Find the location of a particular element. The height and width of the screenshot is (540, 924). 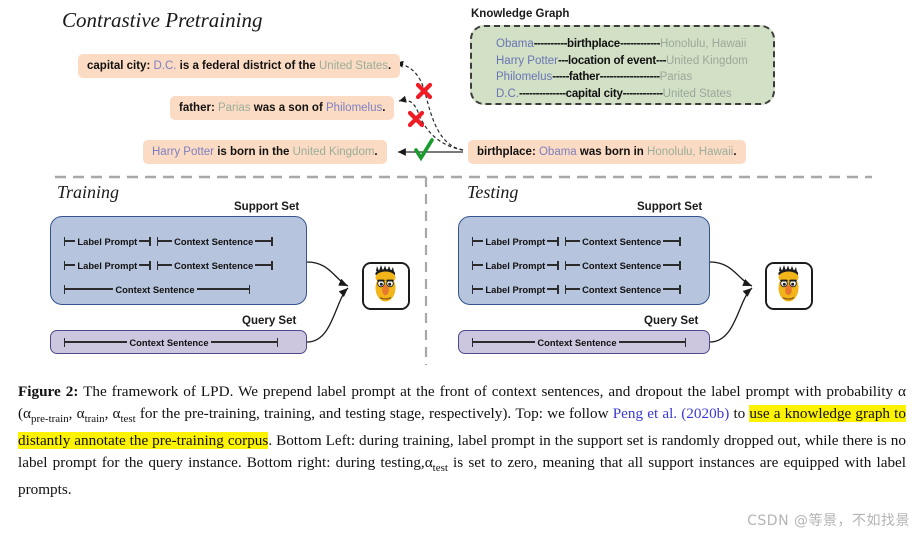

kg-edge-dash-left: ----- is located at coordinates (560, 77).